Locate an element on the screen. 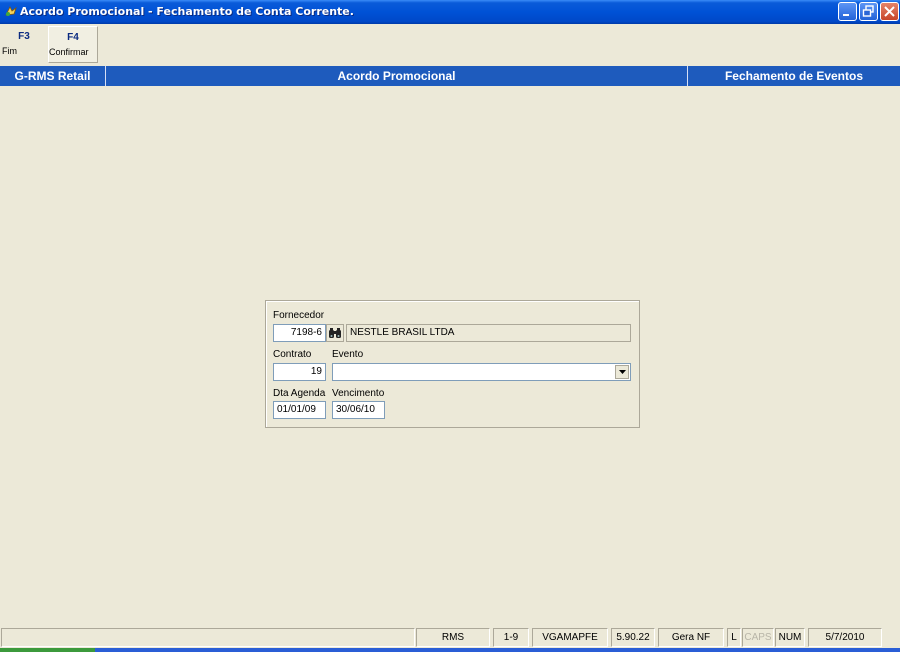 Image resolution: width=900 pixels, height=652 pixels. close-button is located at coordinates (889, 11).